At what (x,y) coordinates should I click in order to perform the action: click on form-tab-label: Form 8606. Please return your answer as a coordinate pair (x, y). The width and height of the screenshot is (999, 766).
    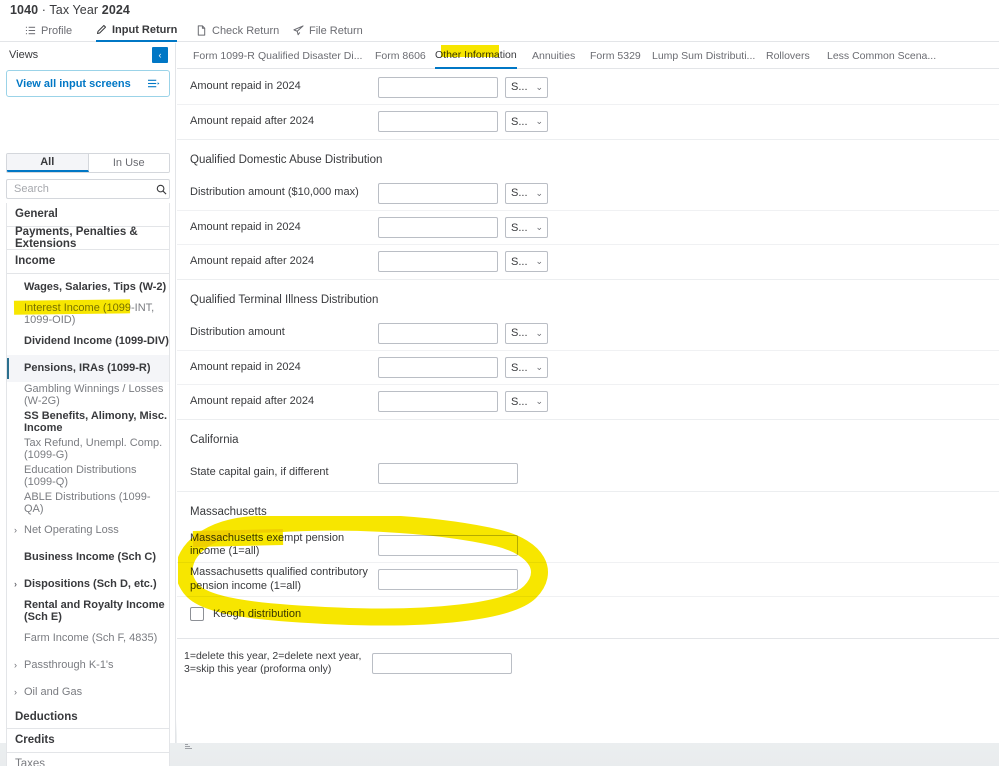
    Looking at the image, I should click on (400, 56).